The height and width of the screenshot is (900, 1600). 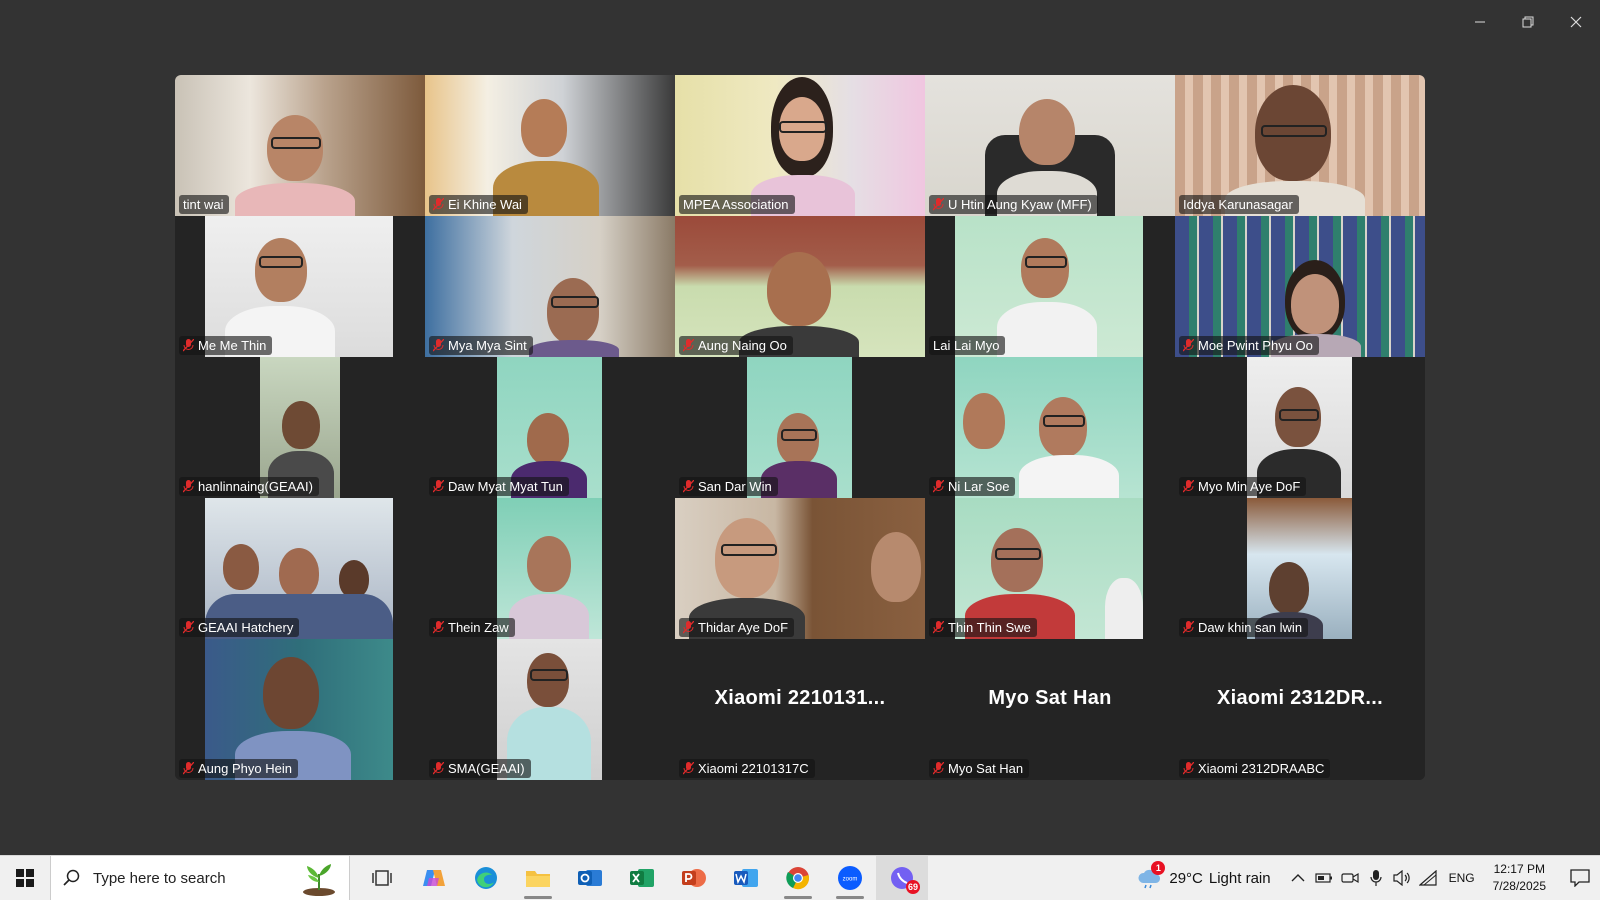 What do you see at coordinates (1519, 886) in the screenshot?
I see `clock-date: 7/28/2025` at bounding box center [1519, 886].